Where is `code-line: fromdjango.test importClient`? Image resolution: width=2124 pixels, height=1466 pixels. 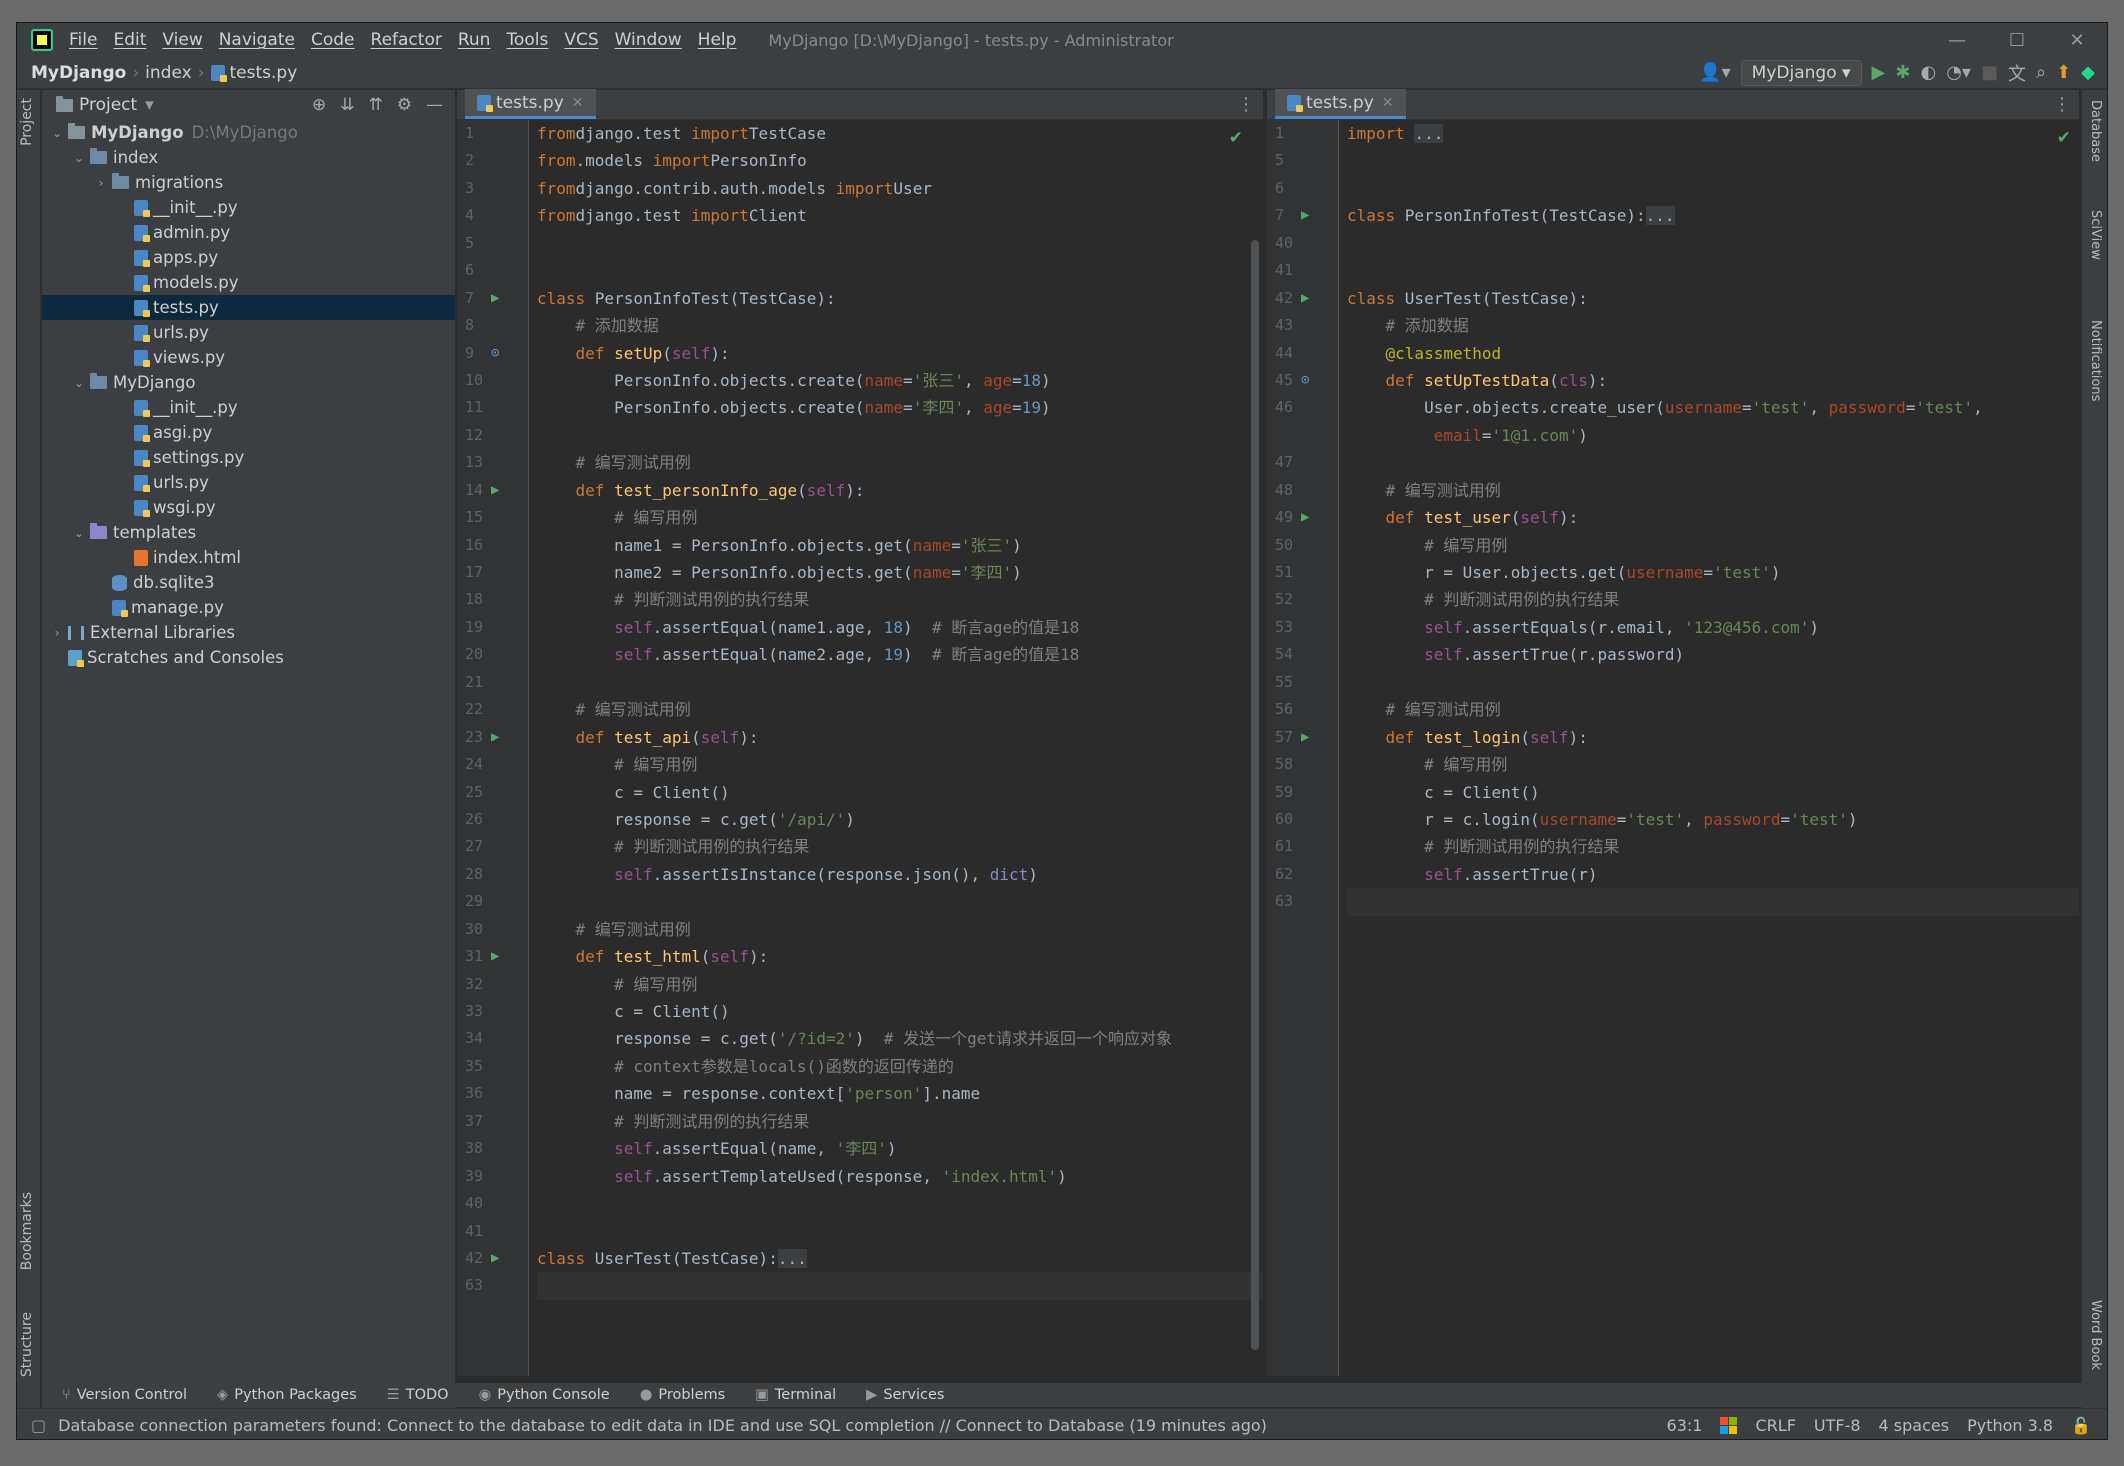
code-line: fromdjango.test importClient is located at coordinates (900, 215).